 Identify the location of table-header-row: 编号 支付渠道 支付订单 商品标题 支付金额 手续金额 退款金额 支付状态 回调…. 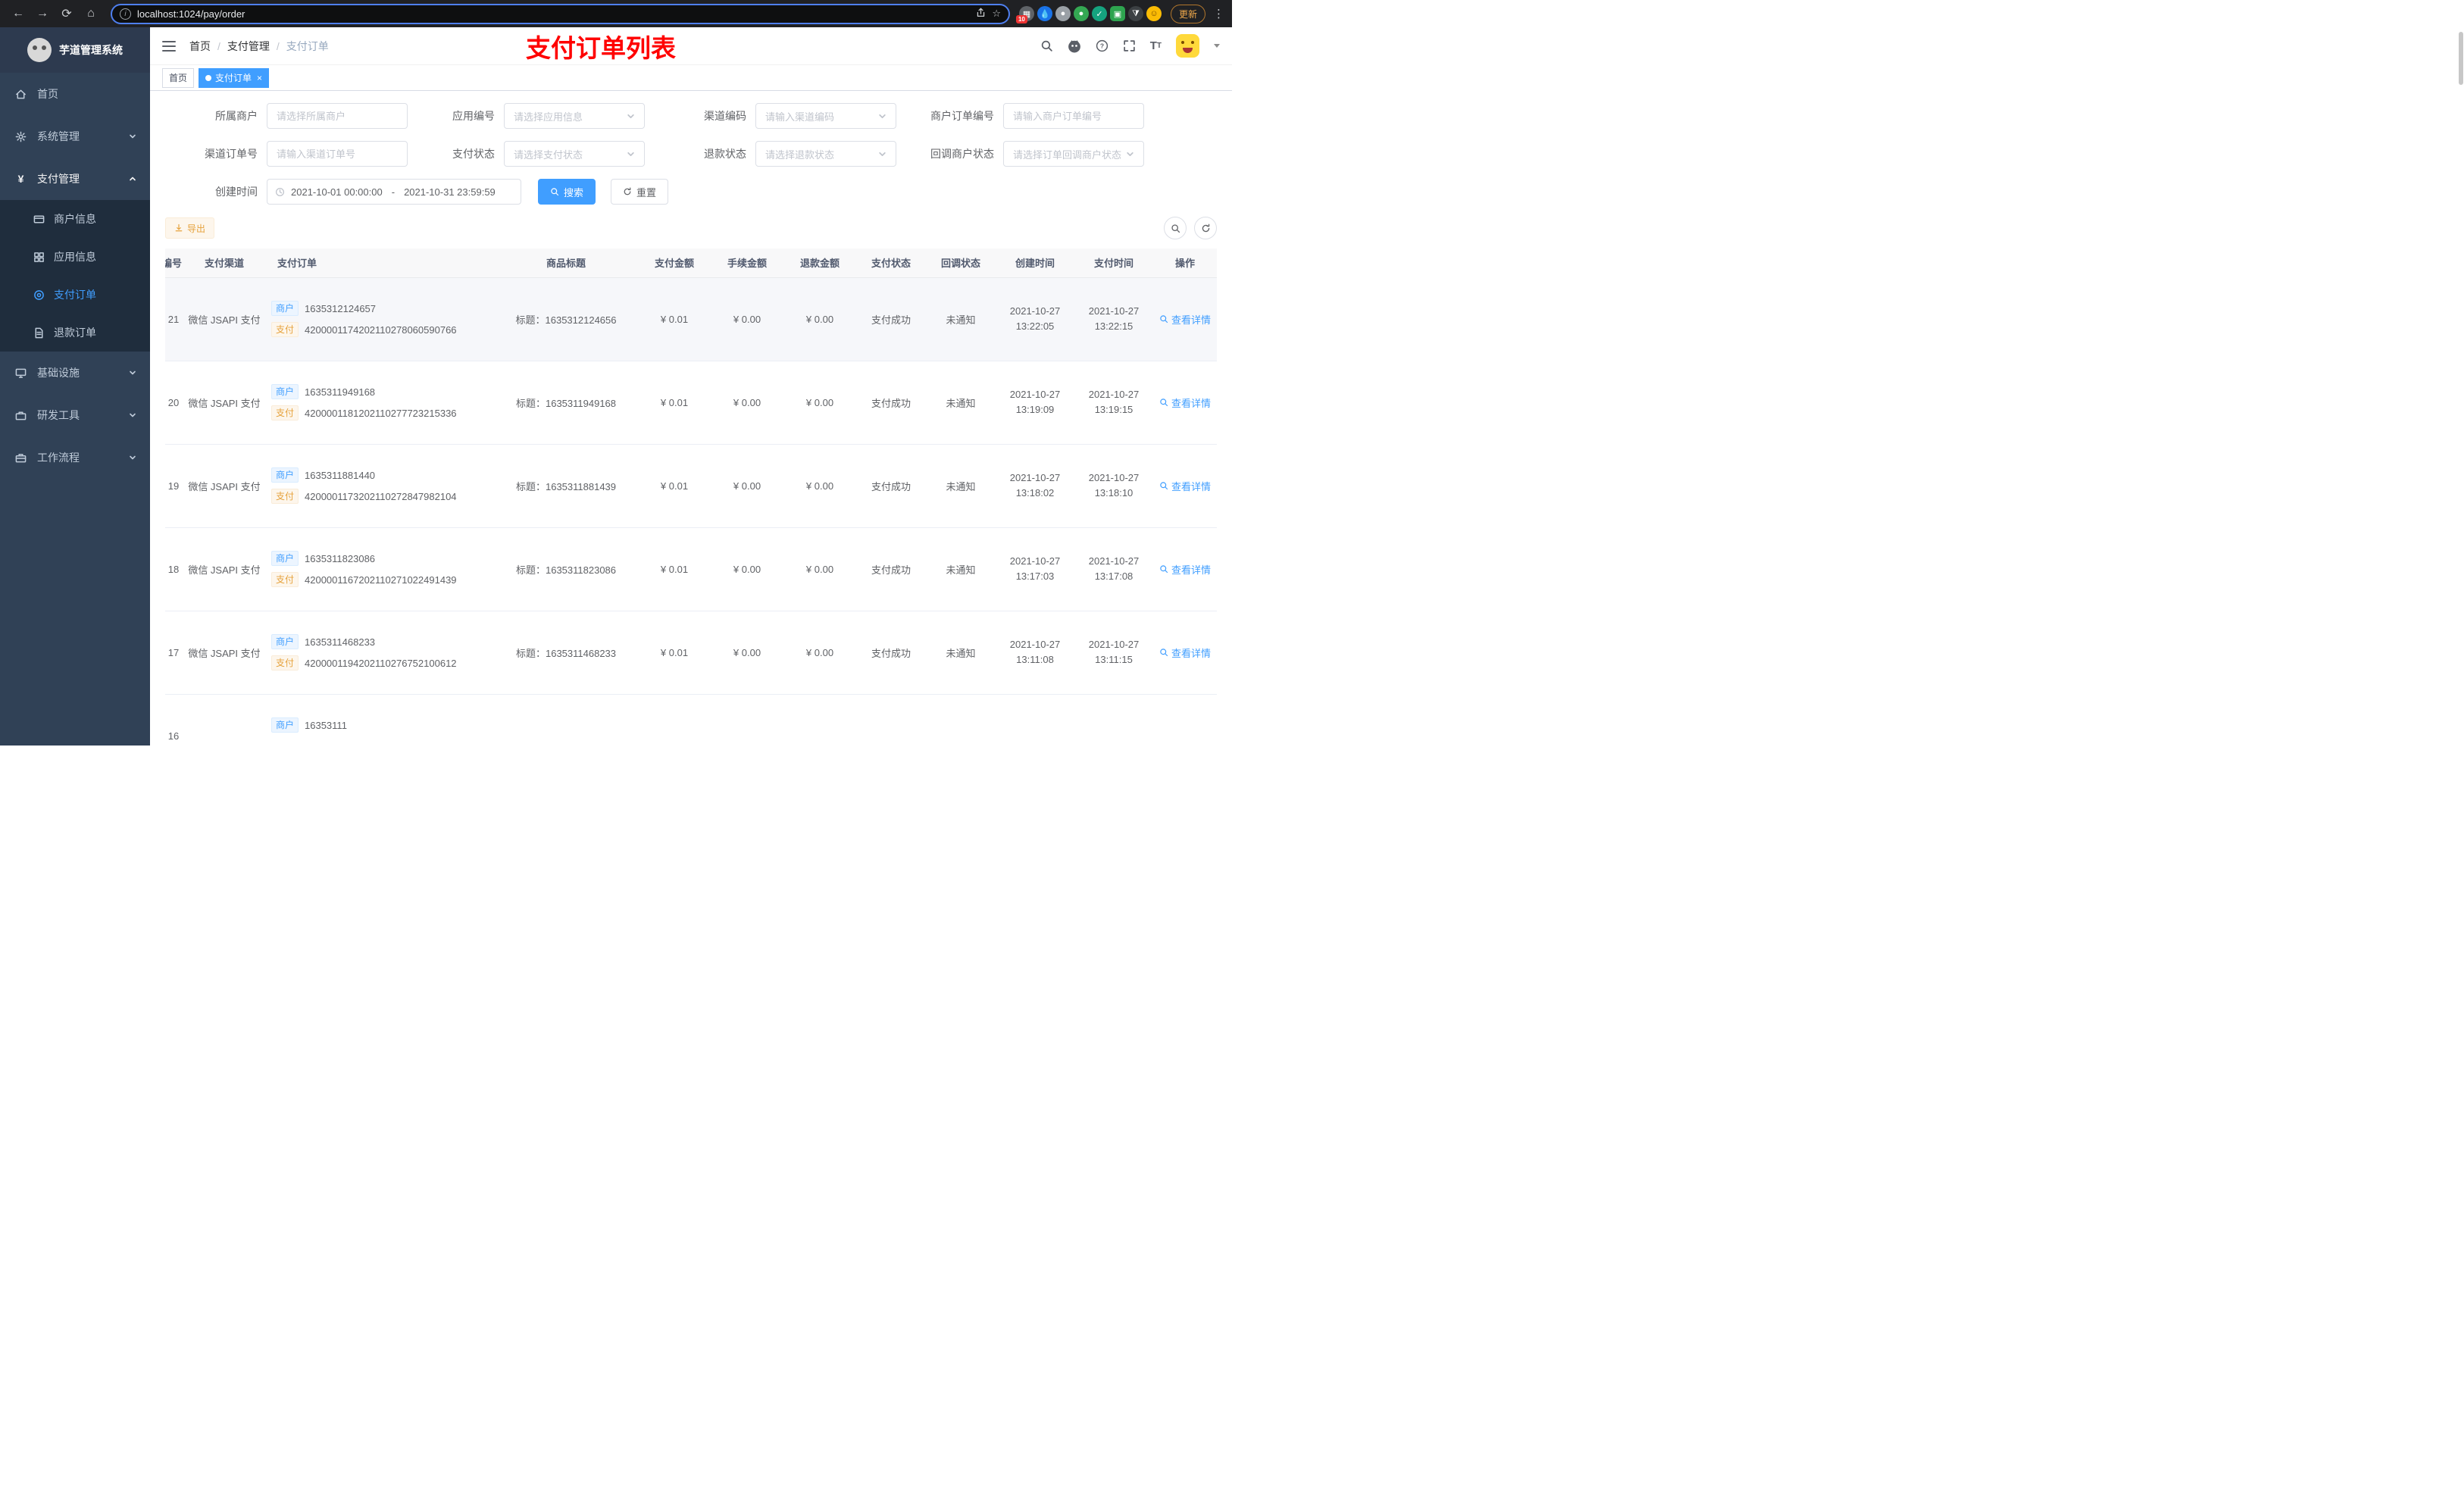
(691, 263).